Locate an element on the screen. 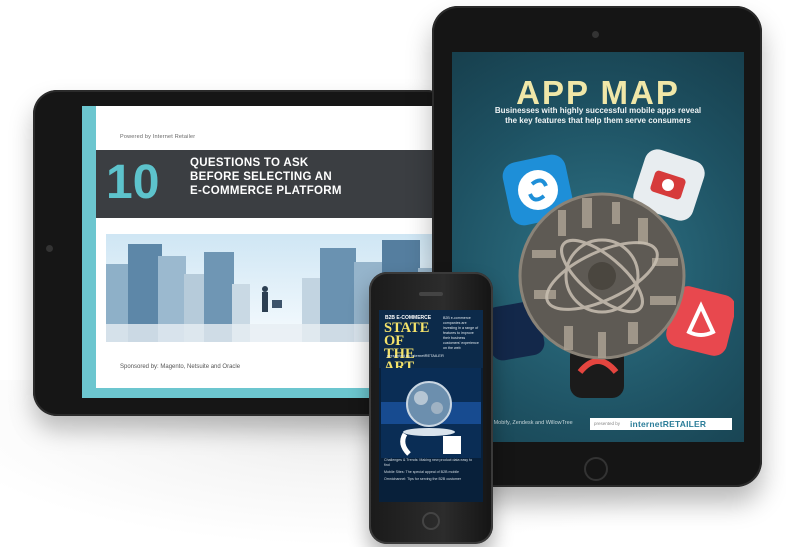 Image resolution: width=786 pixels, height=547 pixels. title-line: STATE OF is located at coordinates (407, 334).